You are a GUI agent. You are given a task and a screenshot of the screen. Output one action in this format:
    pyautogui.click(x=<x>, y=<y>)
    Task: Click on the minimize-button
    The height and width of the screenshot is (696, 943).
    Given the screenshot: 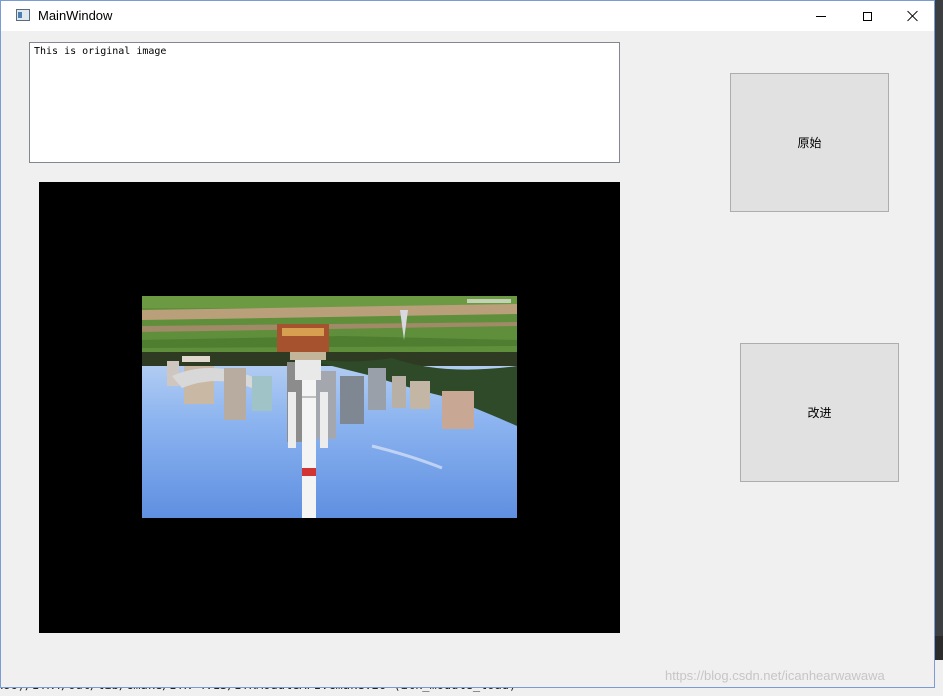 What is the action you would take?
    pyautogui.click(x=821, y=16)
    